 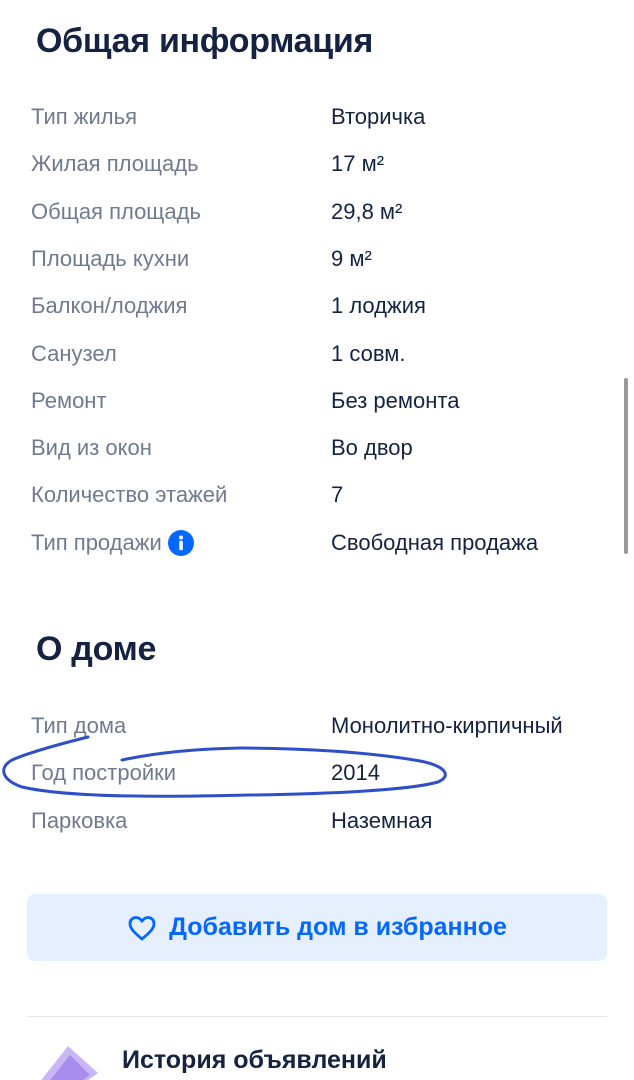 I want to click on info-row-label: Санузел, so click(x=74, y=353).